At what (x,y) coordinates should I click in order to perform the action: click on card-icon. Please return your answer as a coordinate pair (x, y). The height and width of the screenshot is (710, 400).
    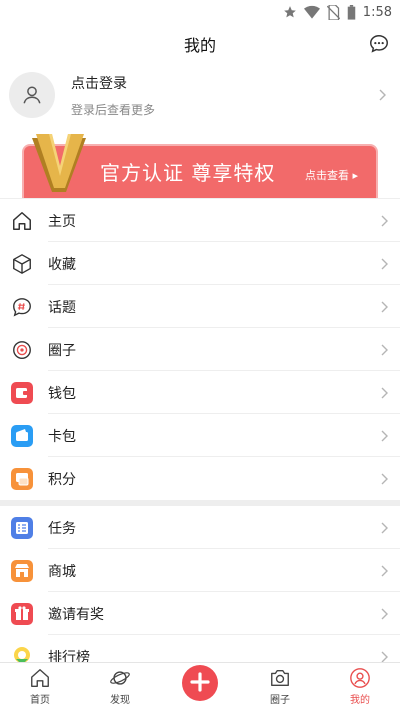
    Looking at the image, I should click on (22, 436).